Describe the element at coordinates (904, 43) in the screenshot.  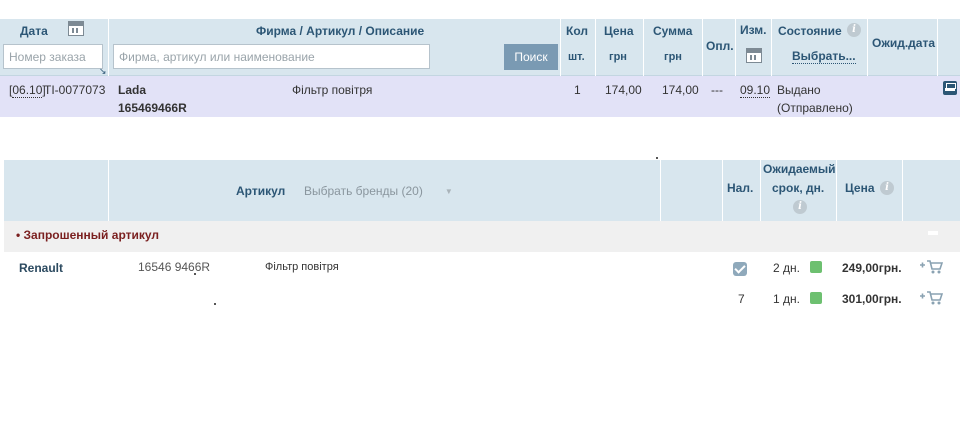
I see `header-expected-date: Ожид.дата` at that location.